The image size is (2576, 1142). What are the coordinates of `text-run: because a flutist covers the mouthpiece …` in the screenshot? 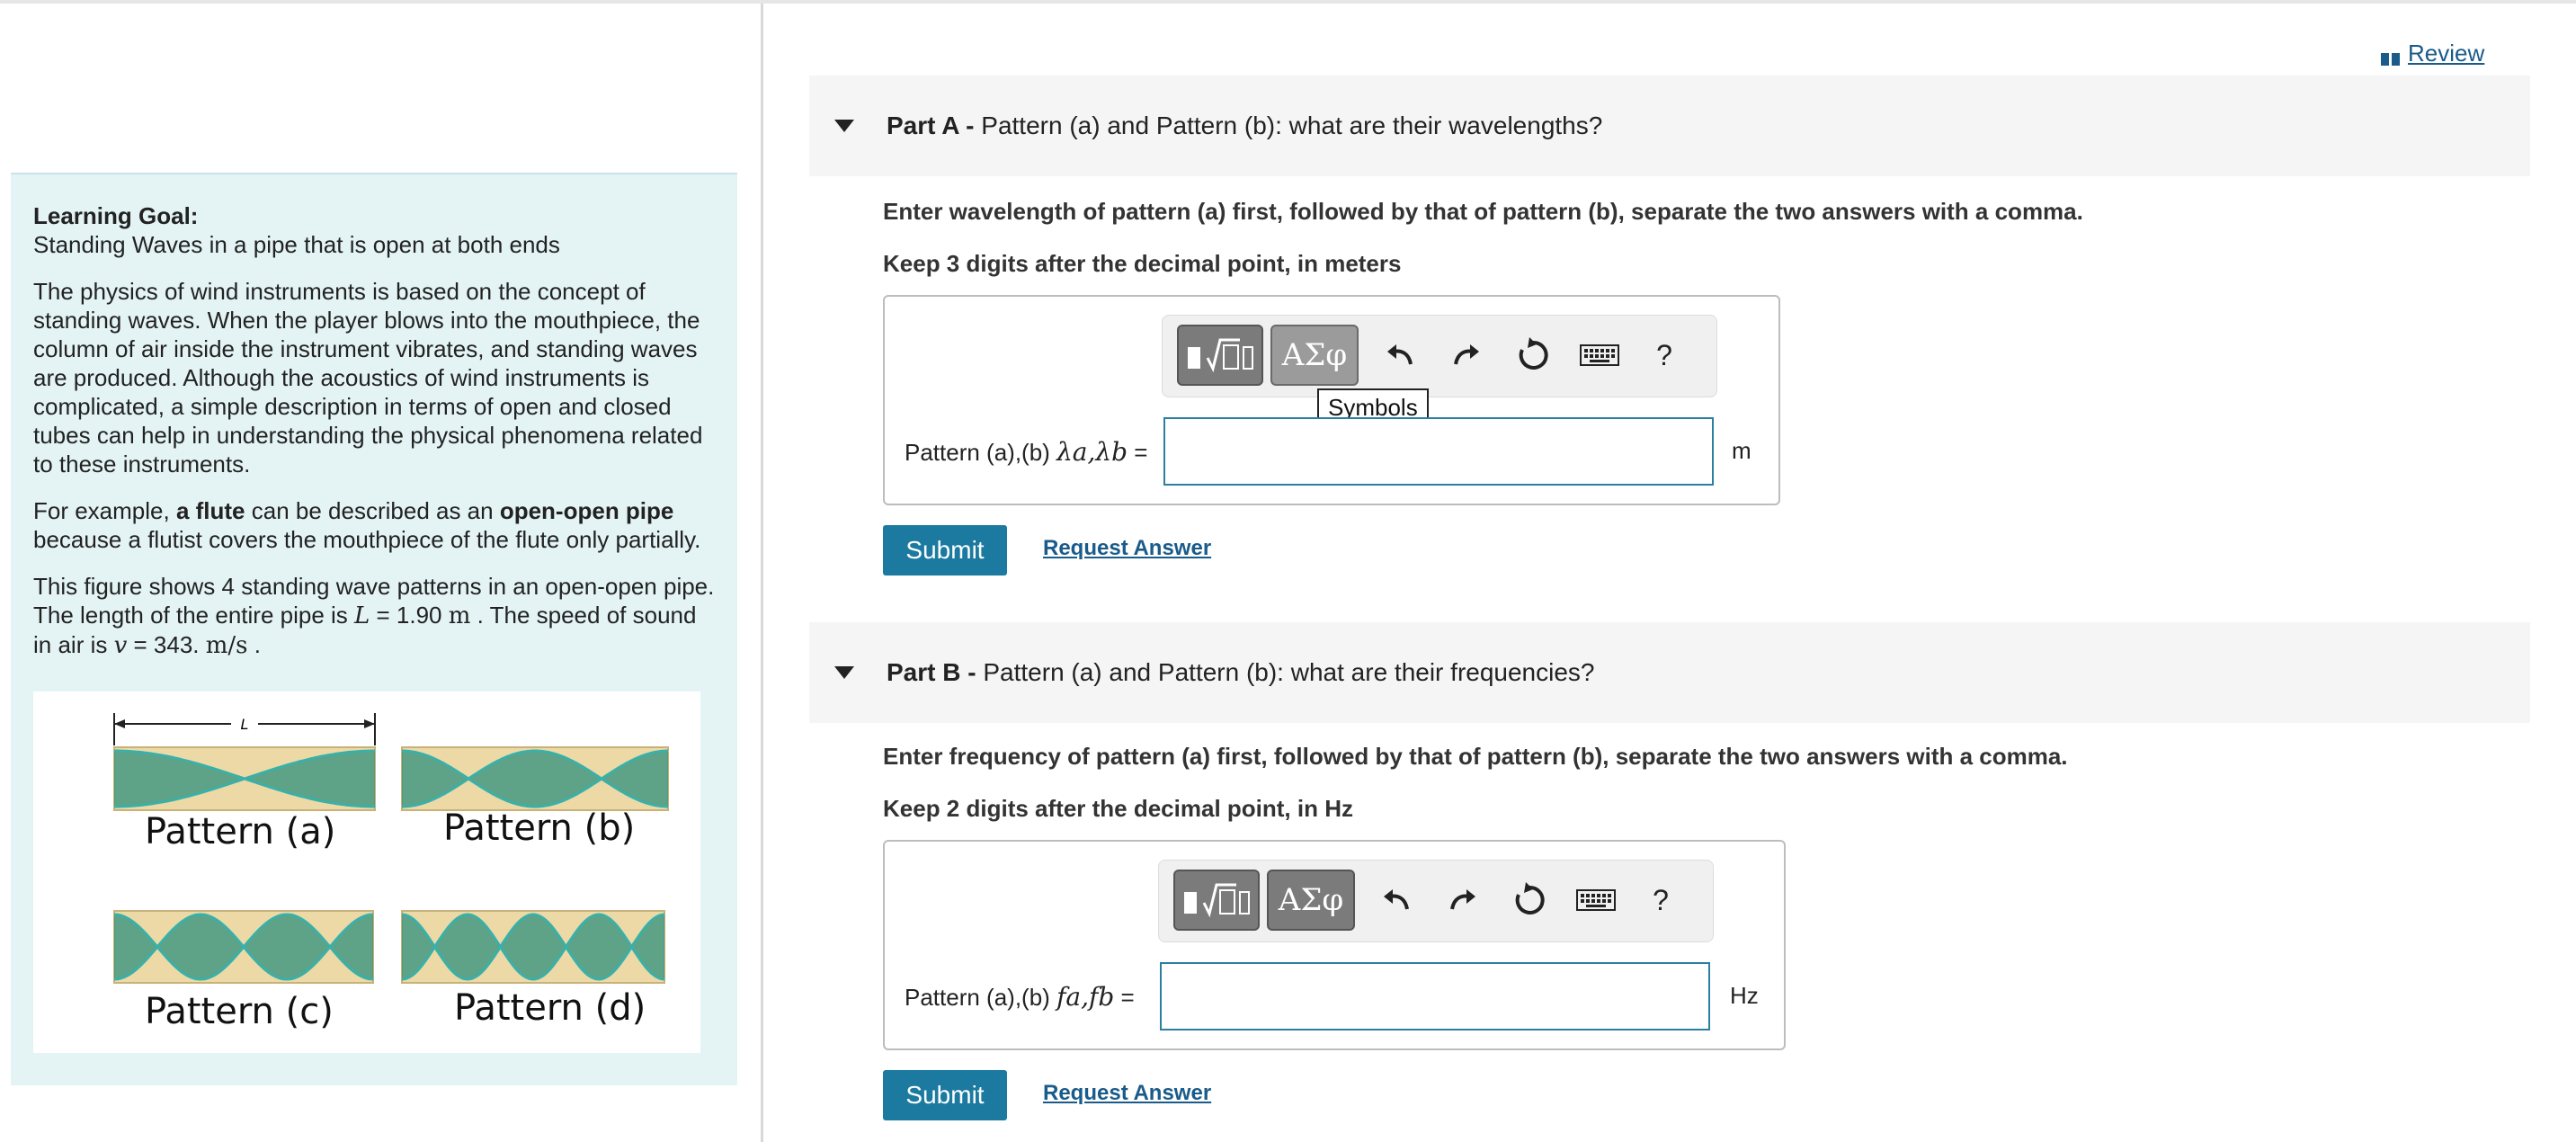 It's located at (367, 539).